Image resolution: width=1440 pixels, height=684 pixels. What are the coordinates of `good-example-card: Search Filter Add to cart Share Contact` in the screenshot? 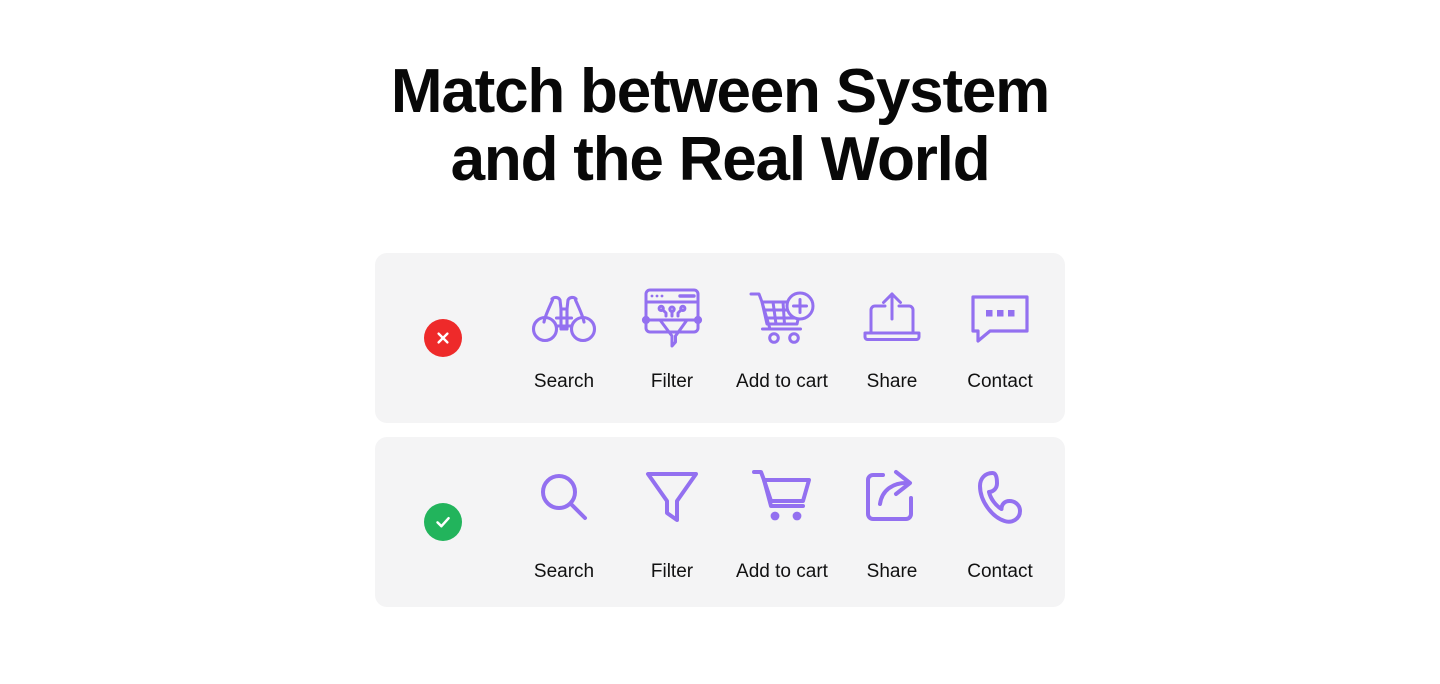 It's located at (720, 522).